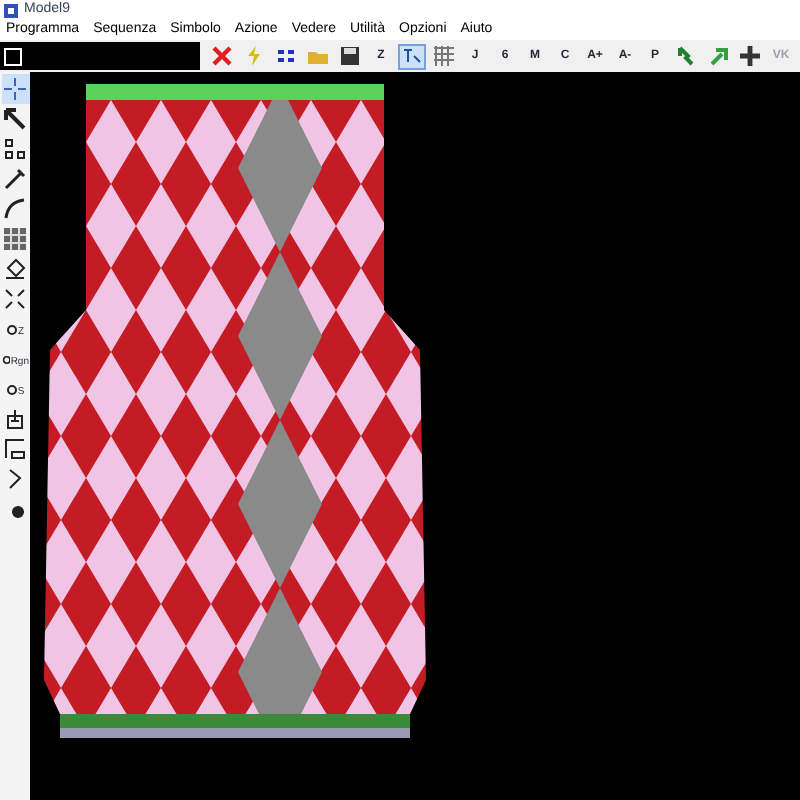 The height and width of the screenshot is (800, 800). Describe the element at coordinates (15, 479) in the screenshot. I see `zigzag-icon` at that location.